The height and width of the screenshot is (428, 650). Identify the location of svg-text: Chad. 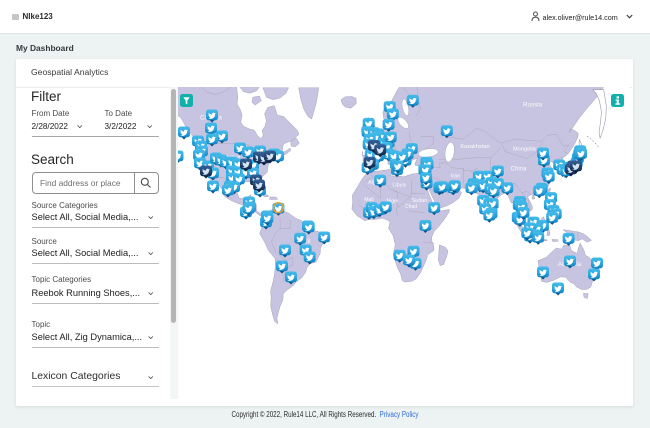
(411, 207).